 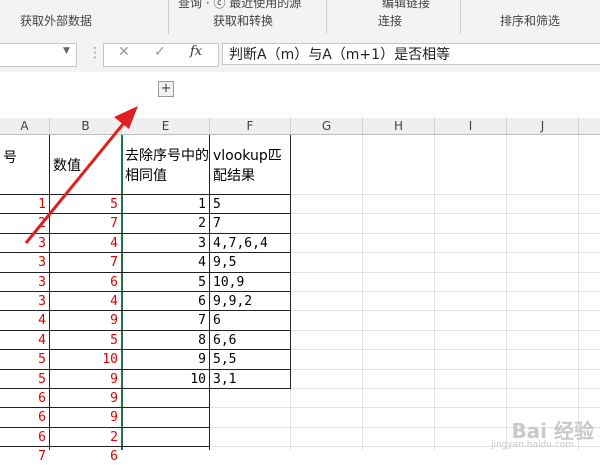 What do you see at coordinates (77, 180) in the screenshot?
I see `arrow-shaft` at bounding box center [77, 180].